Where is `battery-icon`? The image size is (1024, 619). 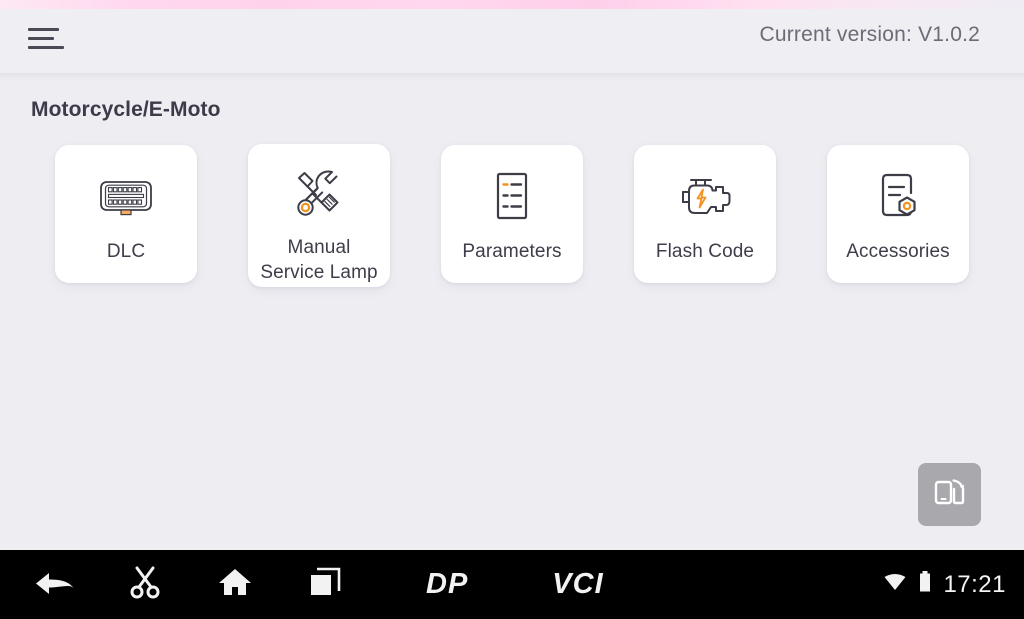
battery-icon is located at coordinates (925, 584).